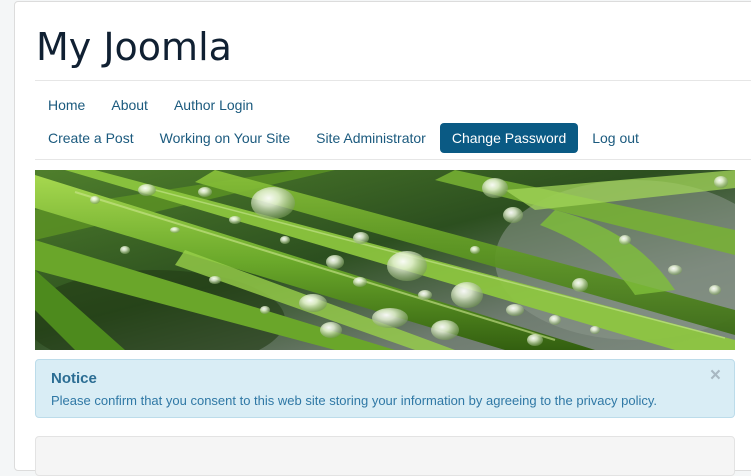 The height and width of the screenshot is (476, 751). I want to click on main-menu-row-1: Home About Author Login, so click(151, 105).